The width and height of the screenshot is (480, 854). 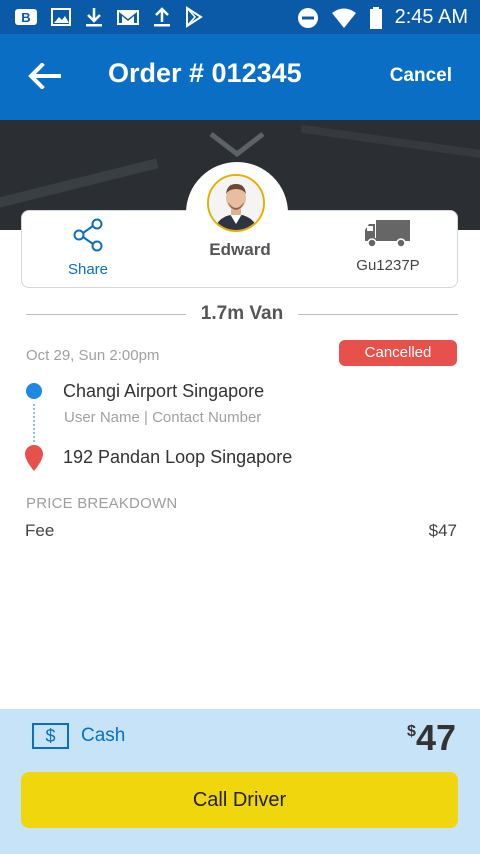 What do you see at coordinates (431, 17) in the screenshot?
I see `clock: 2:45 AM` at bounding box center [431, 17].